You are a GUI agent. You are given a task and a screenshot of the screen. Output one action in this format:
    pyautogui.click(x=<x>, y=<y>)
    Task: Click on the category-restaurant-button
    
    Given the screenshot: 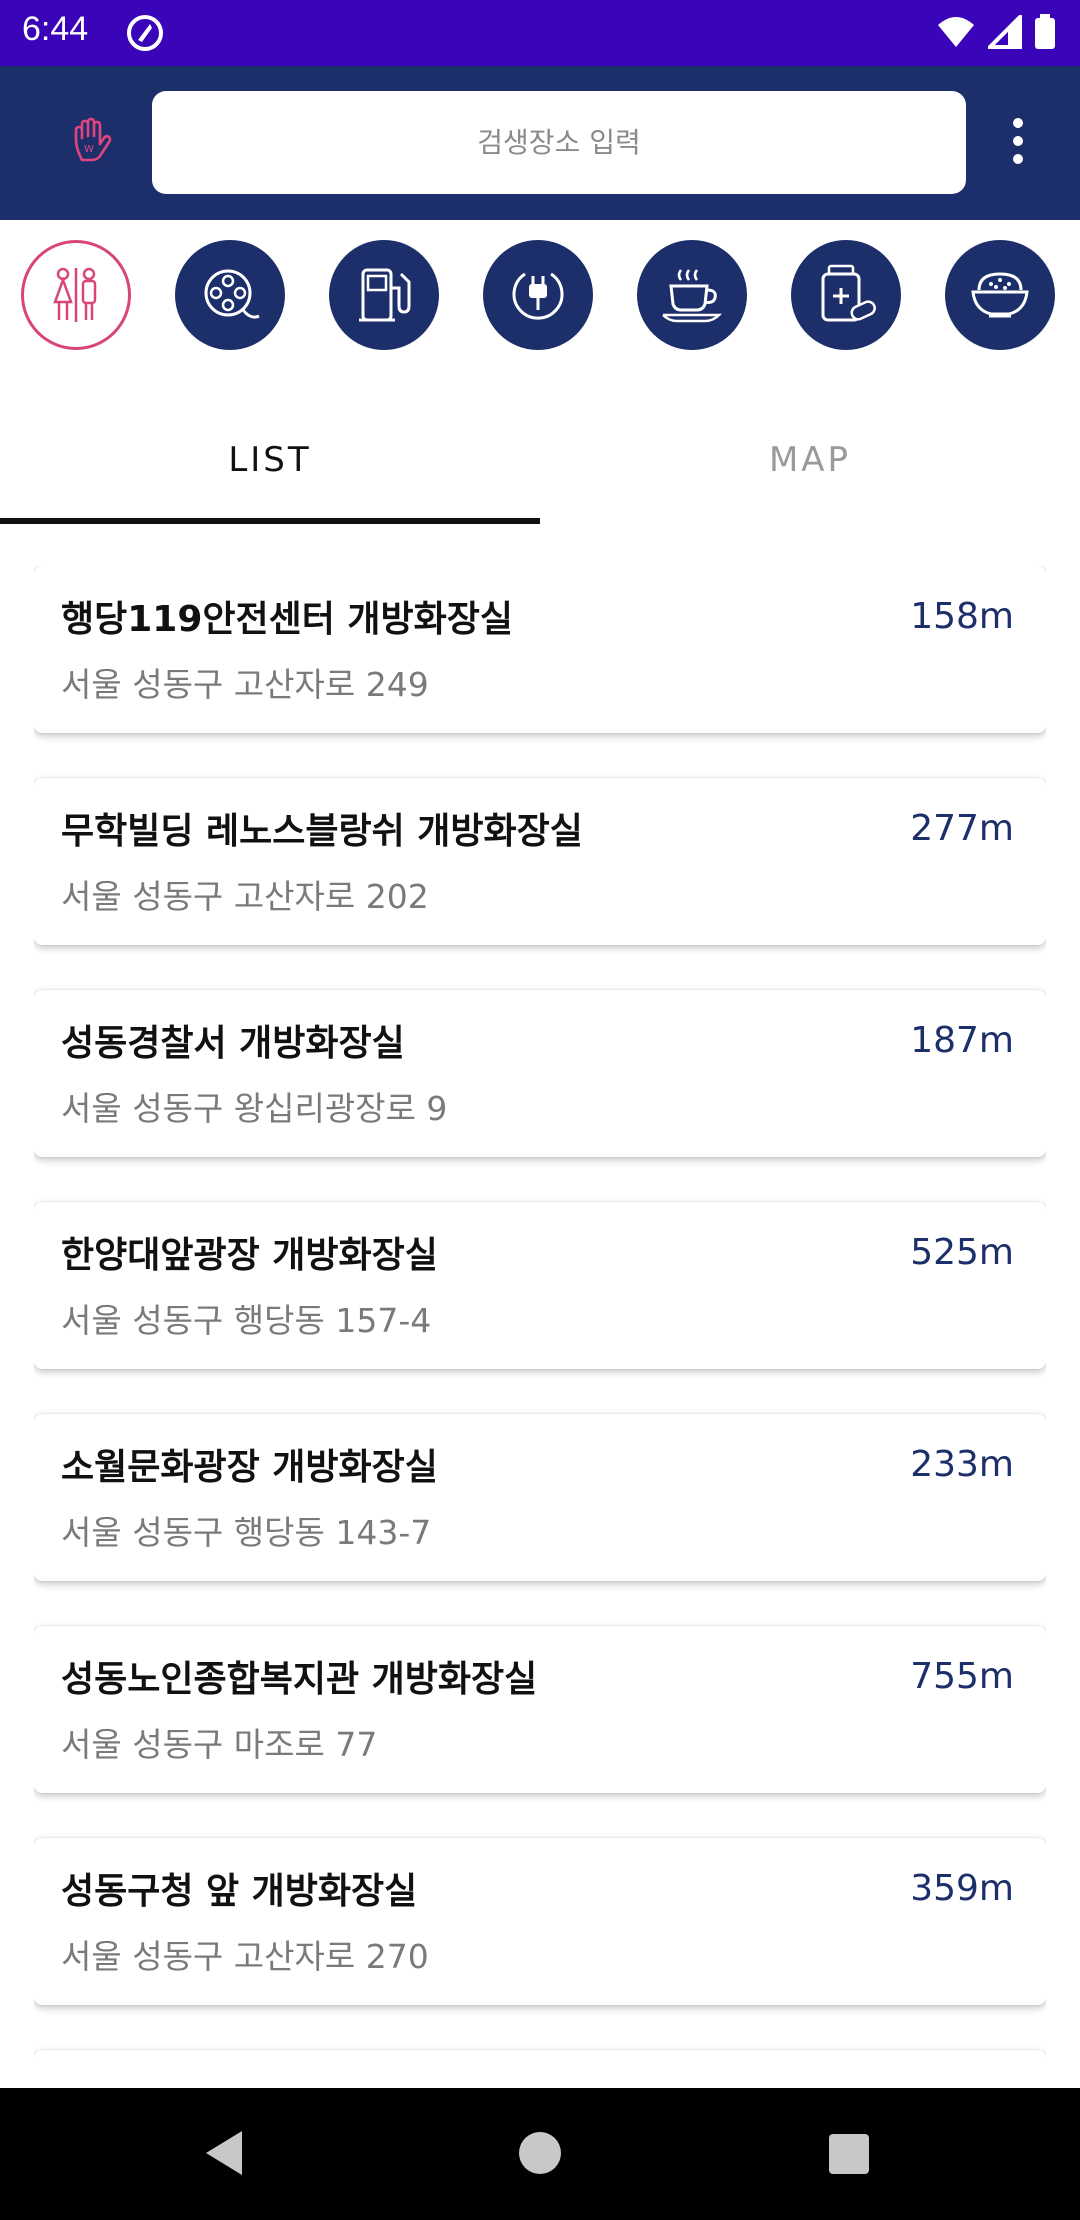 What is the action you would take?
    pyautogui.click(x=1000, y=295)
    